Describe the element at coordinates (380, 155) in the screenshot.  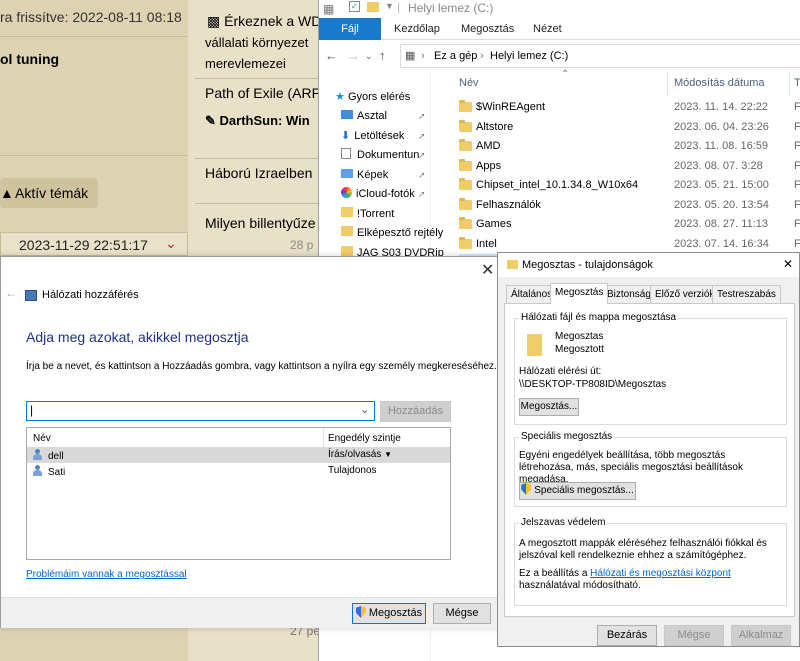
I see `sidebar-item-documents: Dokumentun` at that location.